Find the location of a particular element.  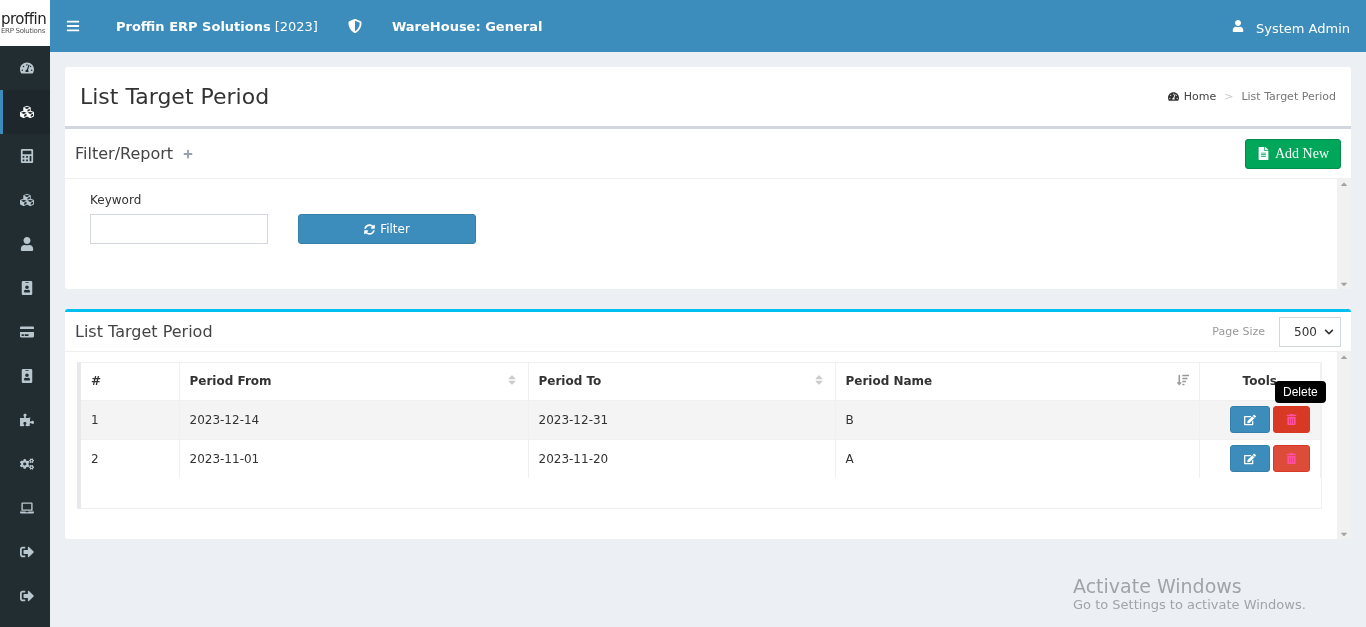

table-cell: 2023-12-31 is located at coordinates (681, 419).